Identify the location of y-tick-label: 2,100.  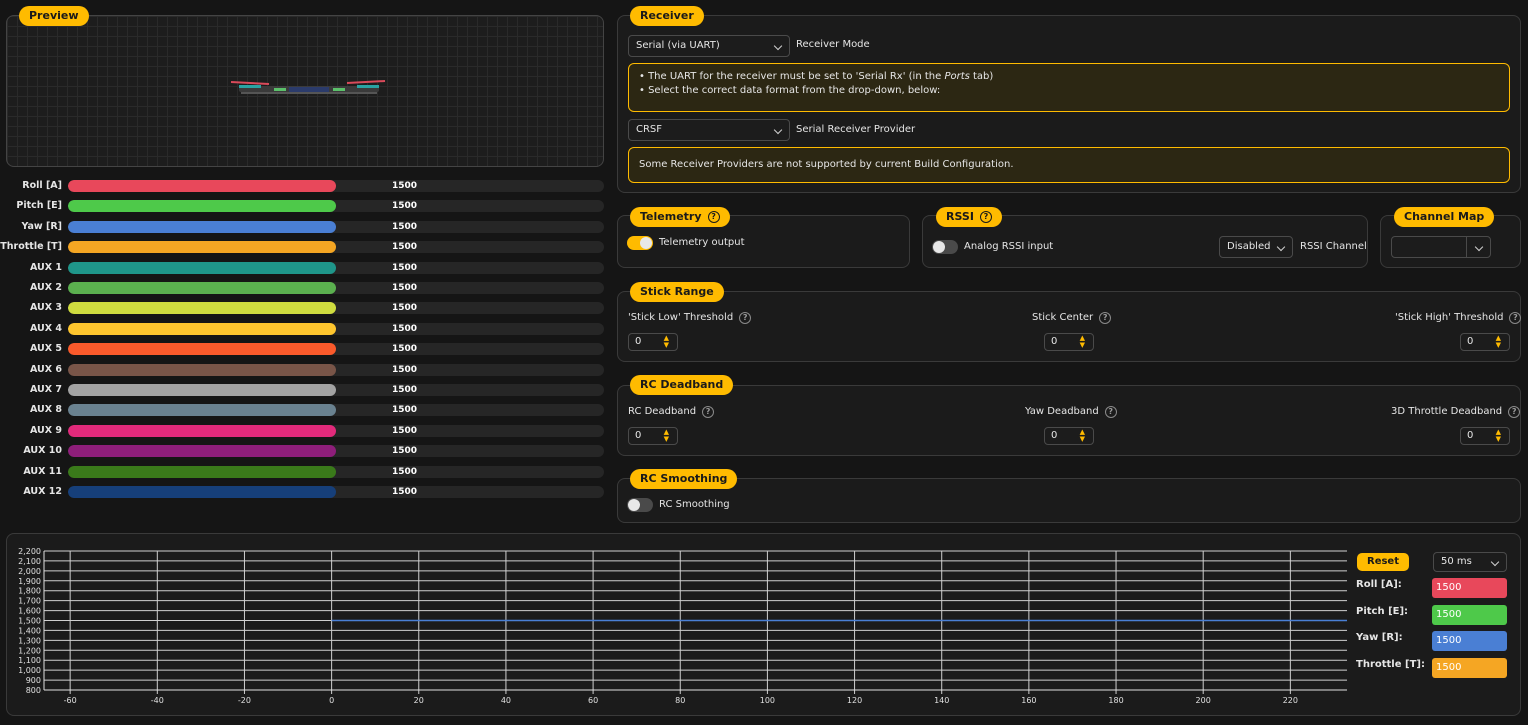
(29, 561).